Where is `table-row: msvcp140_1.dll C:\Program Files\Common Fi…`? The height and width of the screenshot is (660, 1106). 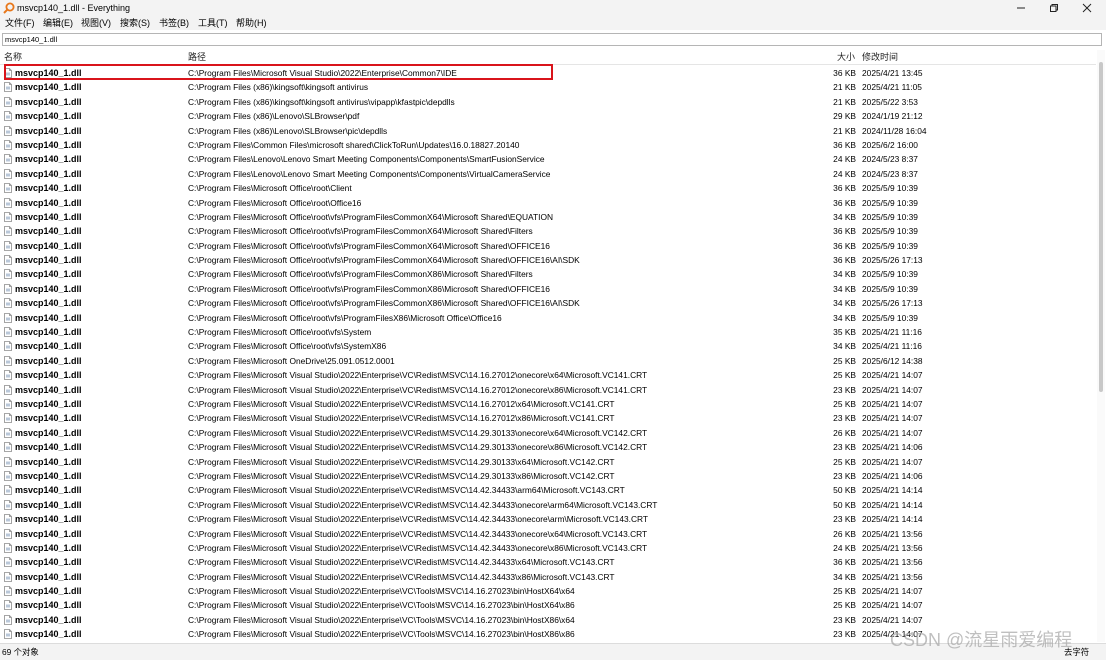 table-row: msvcp140_1.dll C:\Program Files\Common Fi… is located at coordinates (548, 145).